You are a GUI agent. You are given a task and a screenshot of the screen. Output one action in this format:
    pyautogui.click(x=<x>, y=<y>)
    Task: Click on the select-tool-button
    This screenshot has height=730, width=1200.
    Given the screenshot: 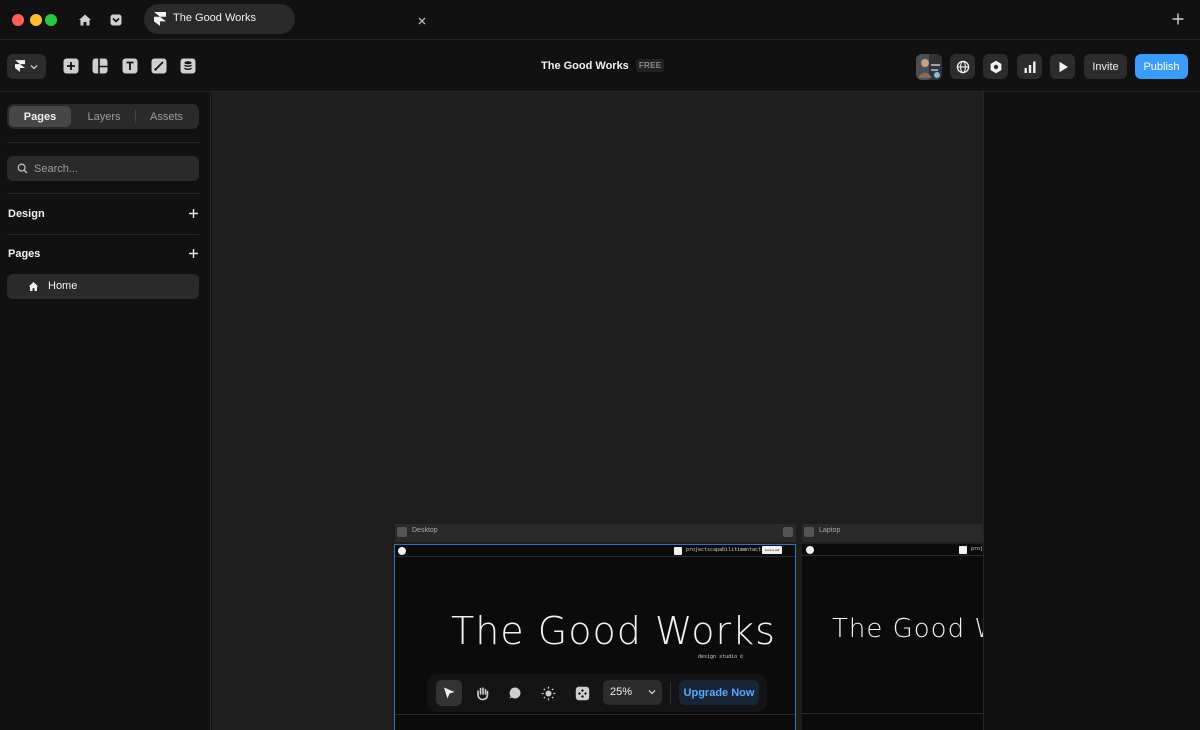 What is the action you would take?
    pyautogui.click(x=449, y=693)
    